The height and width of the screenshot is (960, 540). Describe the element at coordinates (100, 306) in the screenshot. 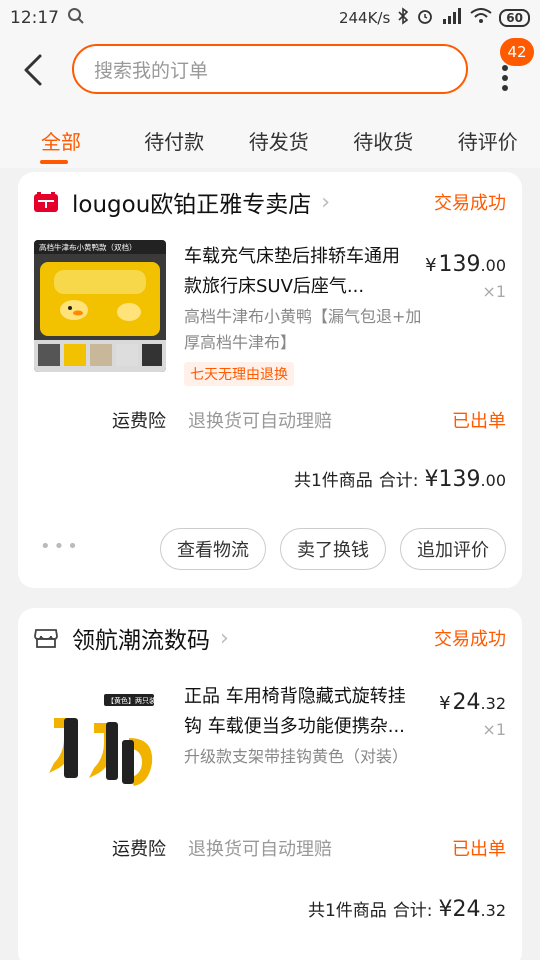

I see `product-image: 高档牛津布小黄鸭款（双档）` at that location.